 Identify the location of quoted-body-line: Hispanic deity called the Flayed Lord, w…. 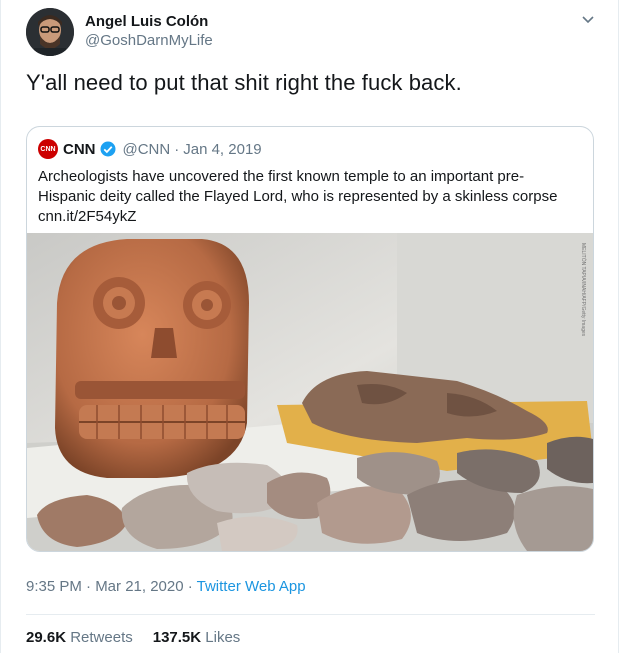
(298, 196).